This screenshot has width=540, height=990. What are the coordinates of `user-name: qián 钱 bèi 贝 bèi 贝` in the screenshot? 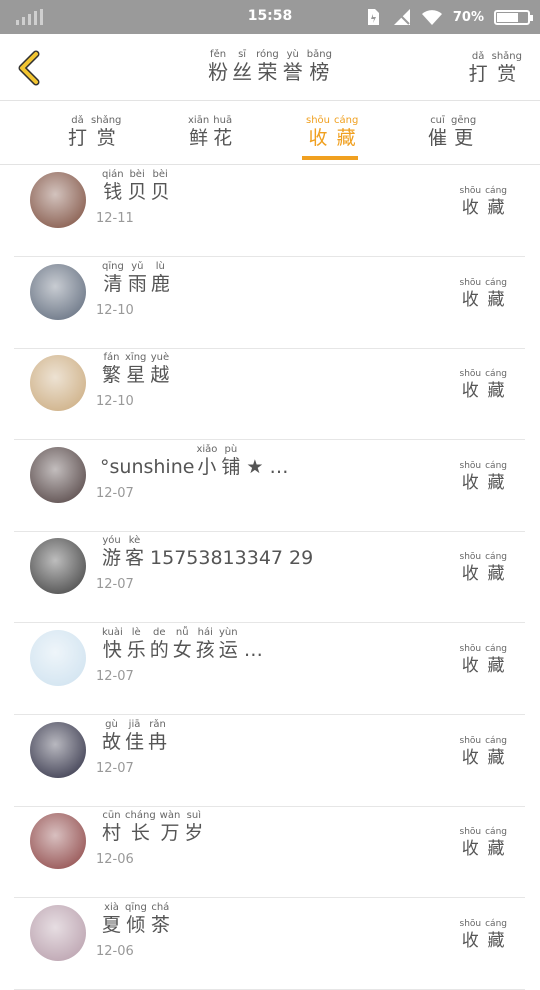 It's located at (136, 186).